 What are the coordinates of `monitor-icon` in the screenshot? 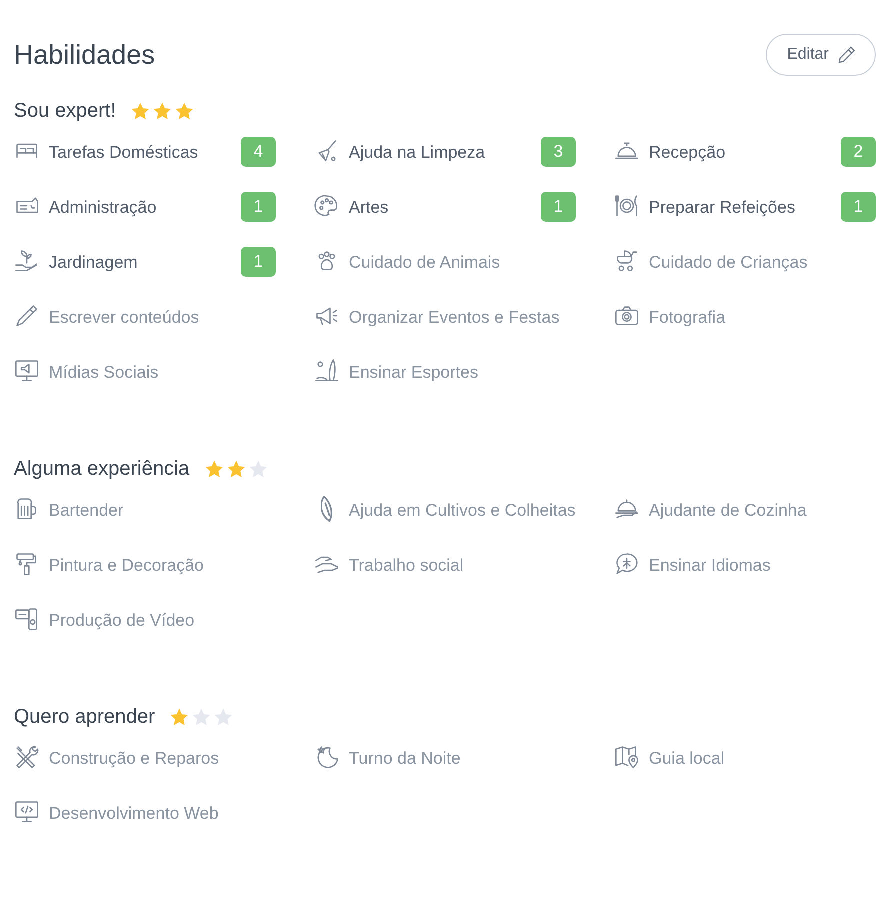 It's located at (27, 371).